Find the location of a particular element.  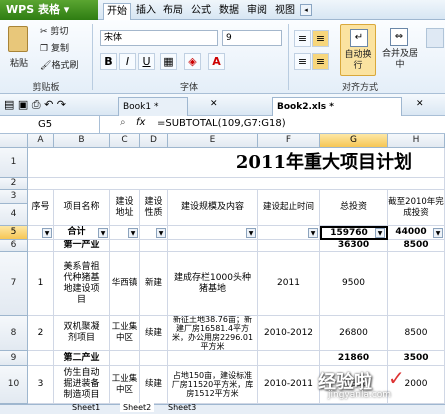

header-cell: 序号 is located at coordinates (41, 208).